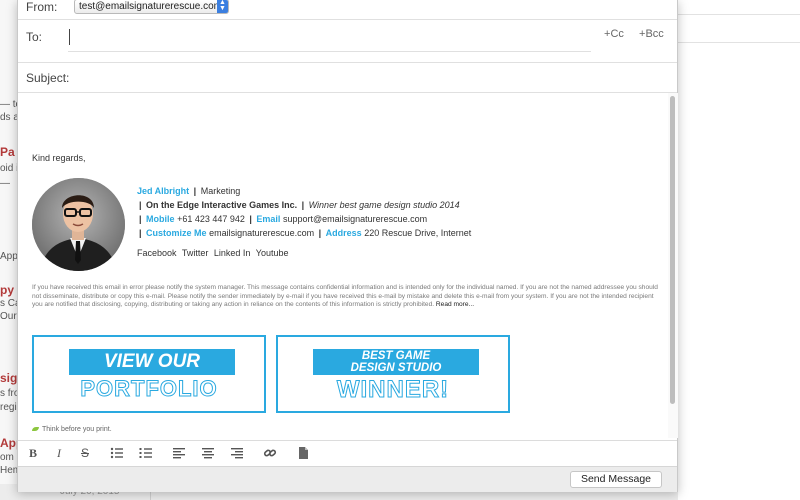 The height and width of the screenshot is (500, 800). I want to click on attachment-icon, so click(303, 453).